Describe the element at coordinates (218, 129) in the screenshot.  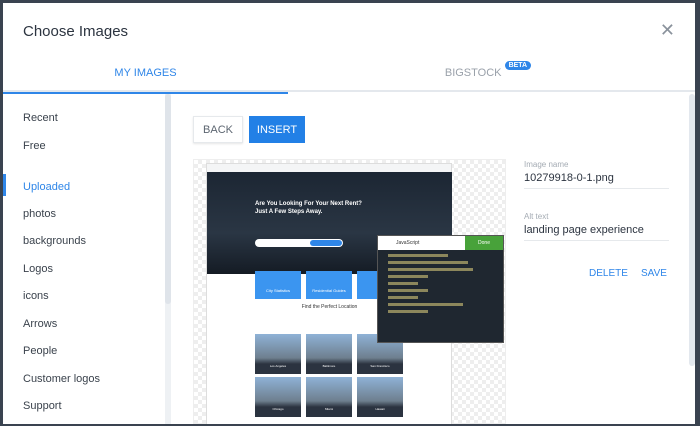
I see `back-button: BACK` at that location.